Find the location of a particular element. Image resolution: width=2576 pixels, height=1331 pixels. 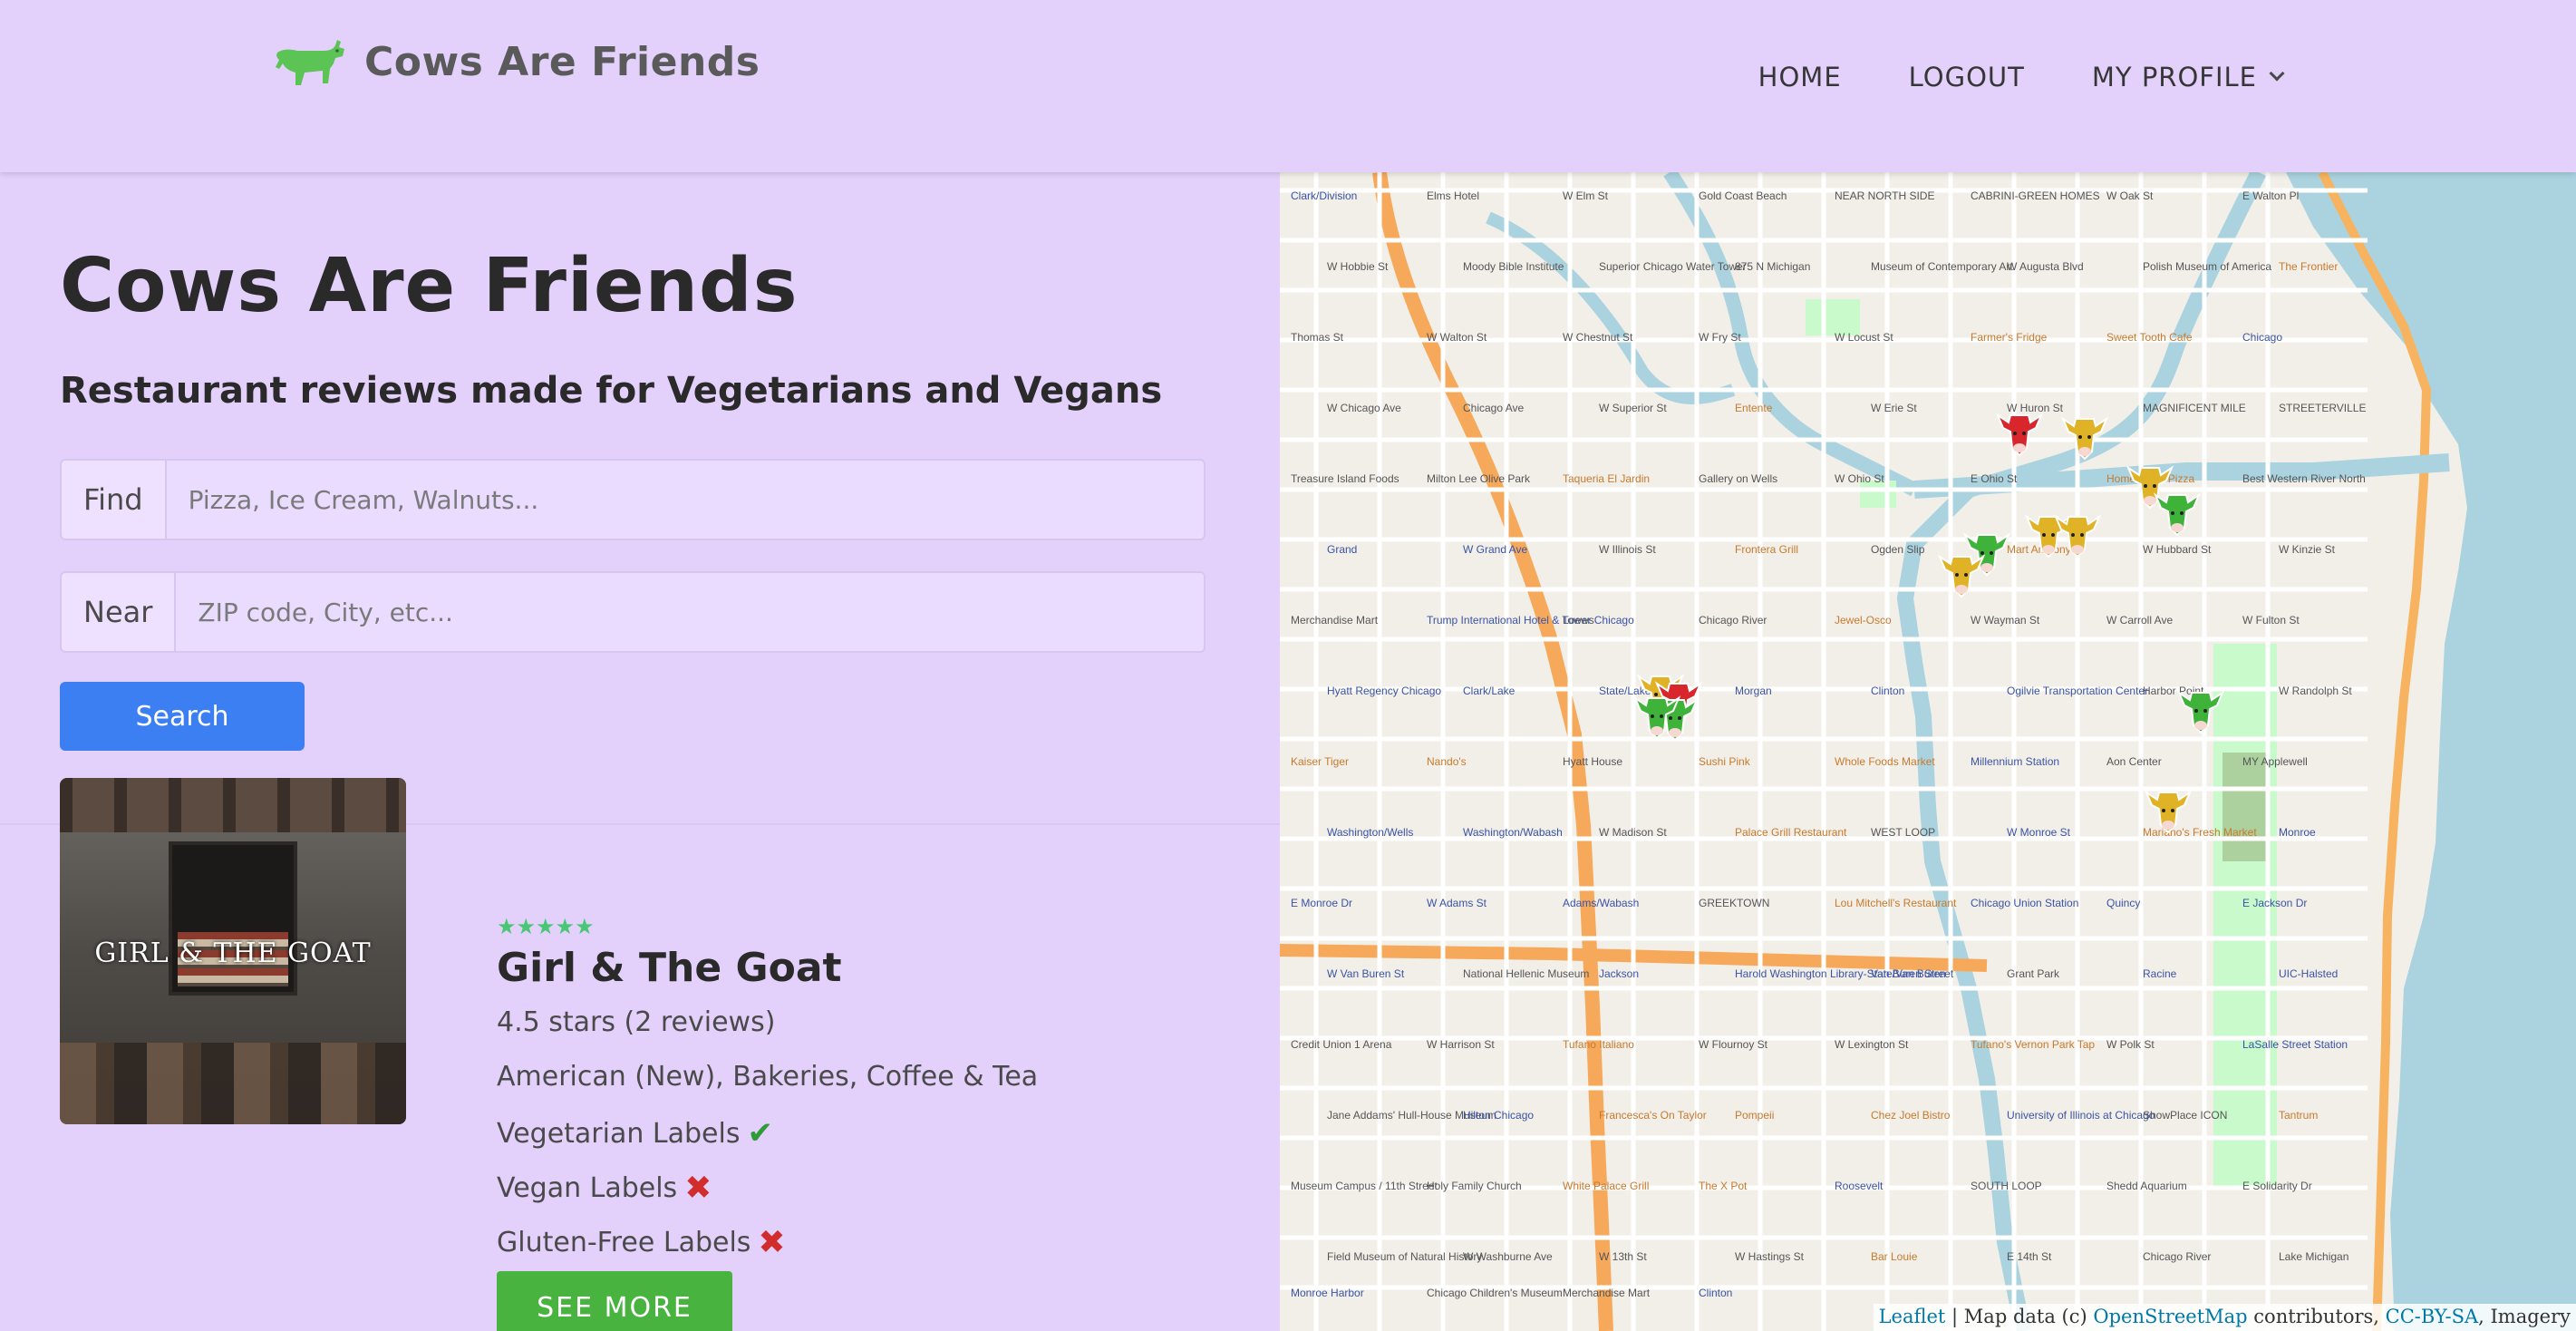

gluten-free-label-text: Gluten-Free Labels is located at coordinates (624, 1242).